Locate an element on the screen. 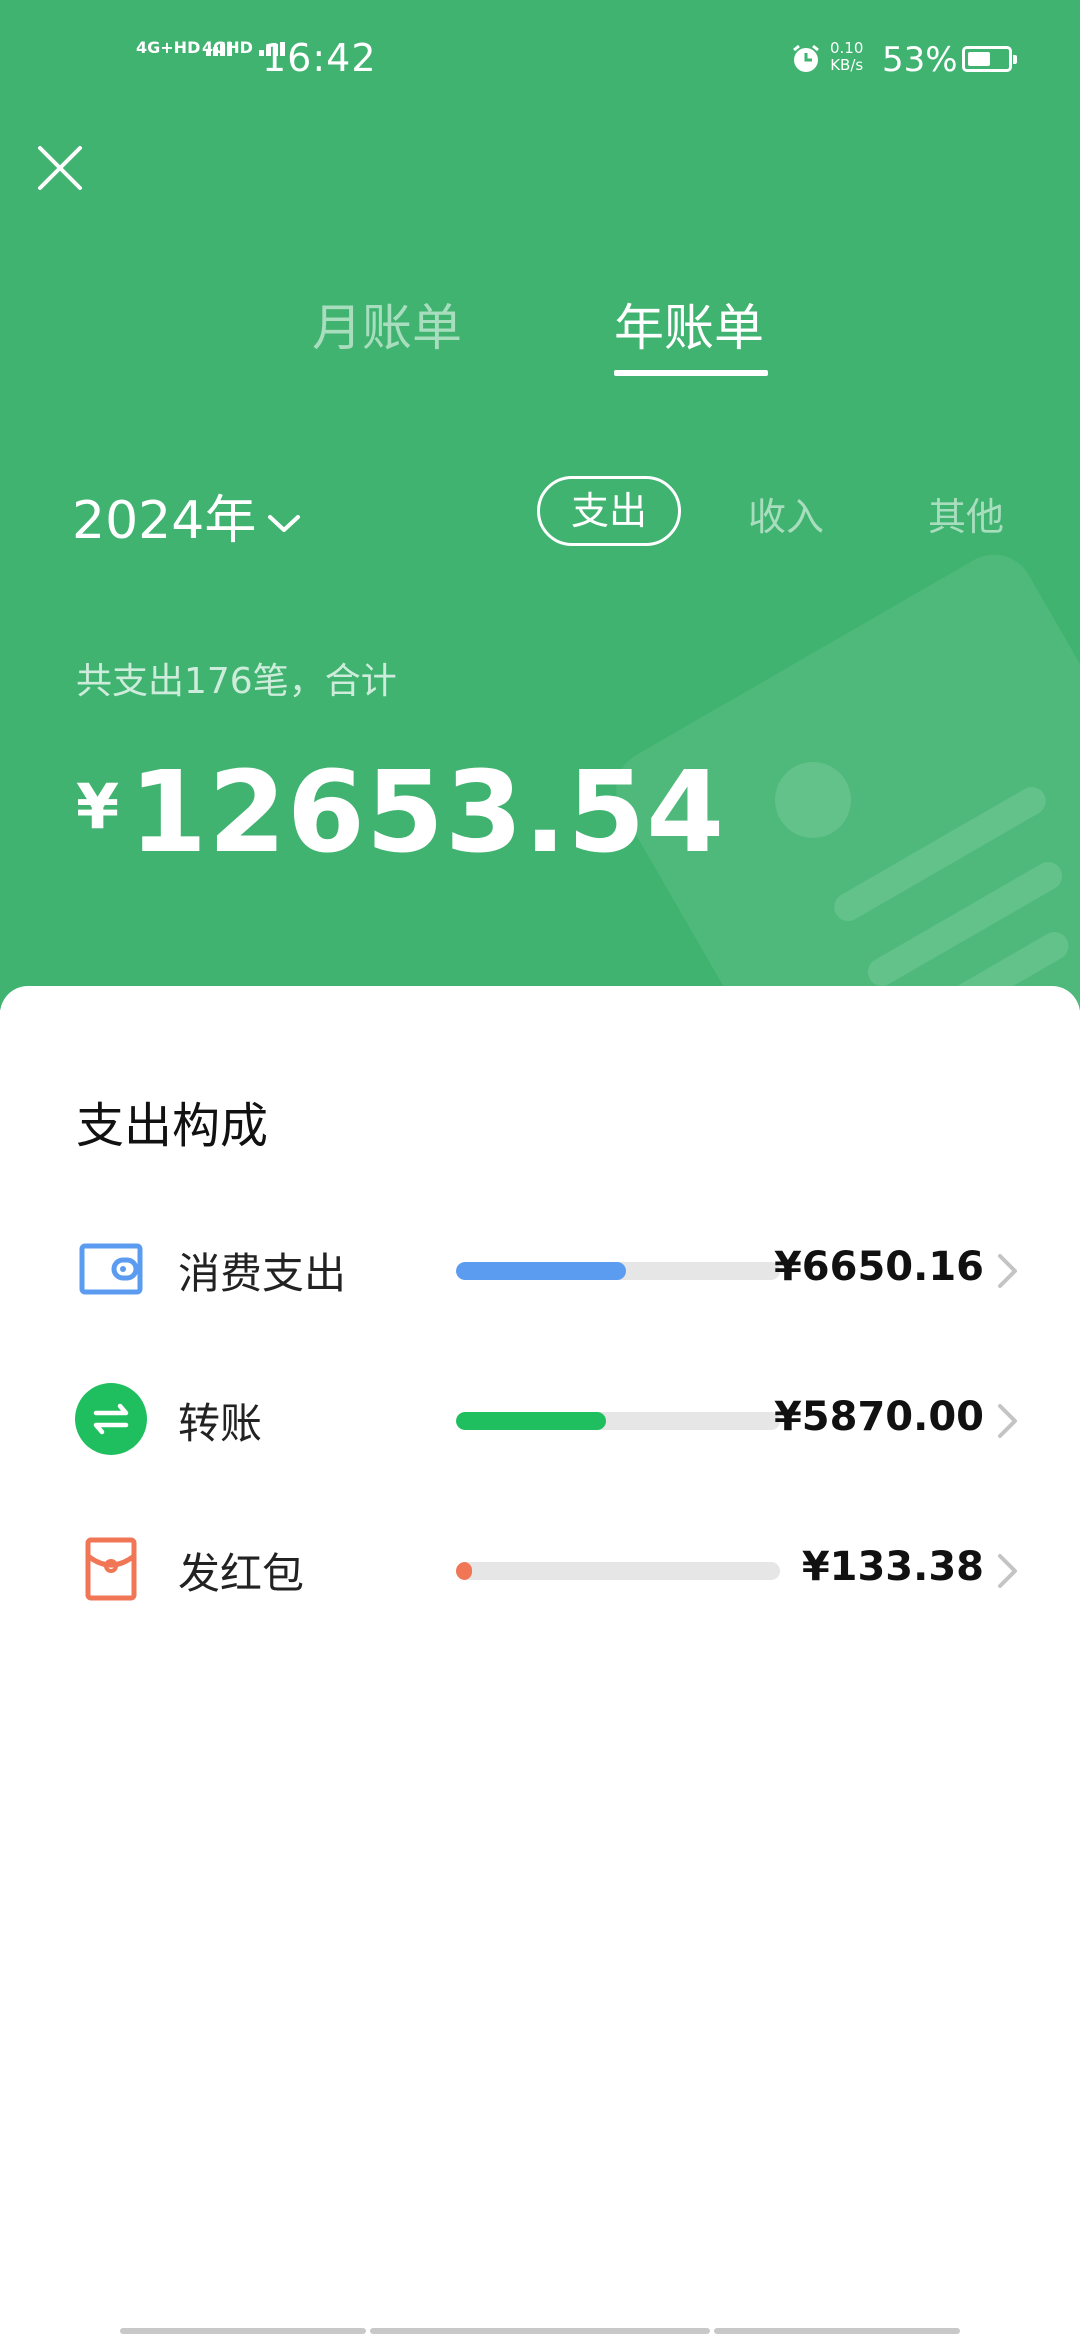  tab-yearly-bill: 年账单 is located at coordinates (689, 324).